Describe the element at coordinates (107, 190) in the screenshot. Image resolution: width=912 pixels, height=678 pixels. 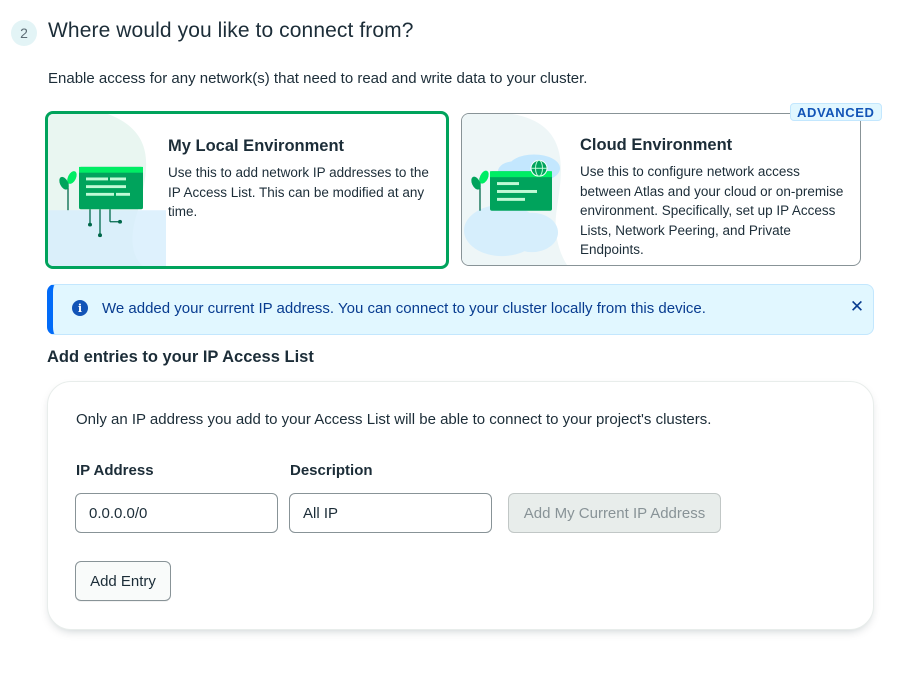
I see `local-network-illustration` at that location.